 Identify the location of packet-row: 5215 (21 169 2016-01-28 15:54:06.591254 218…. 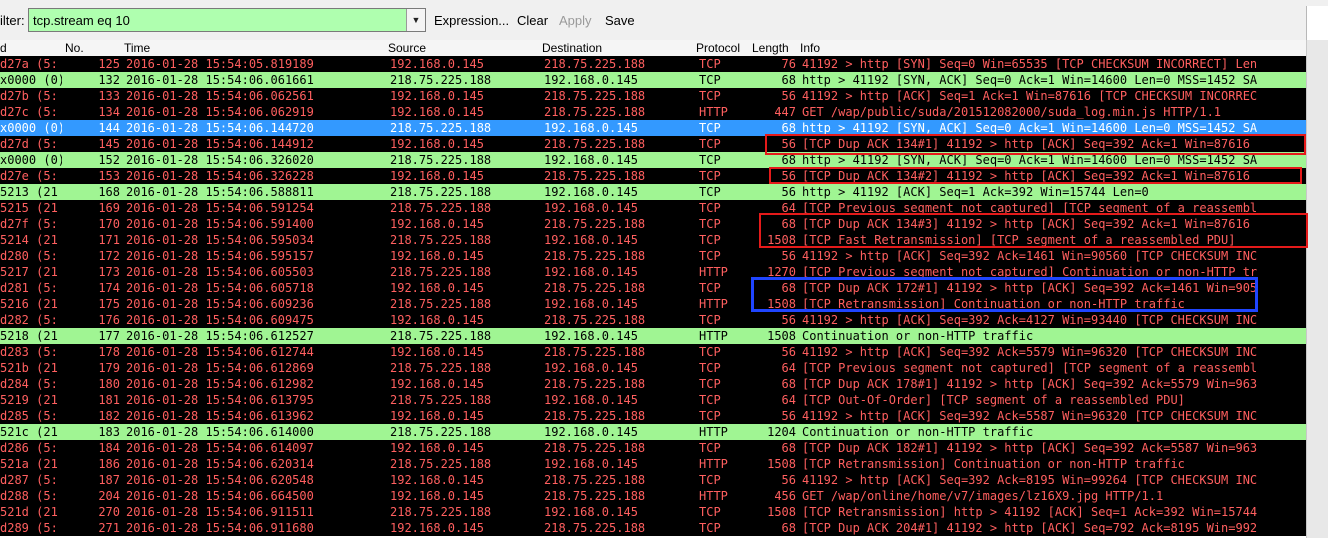
(653, 208).